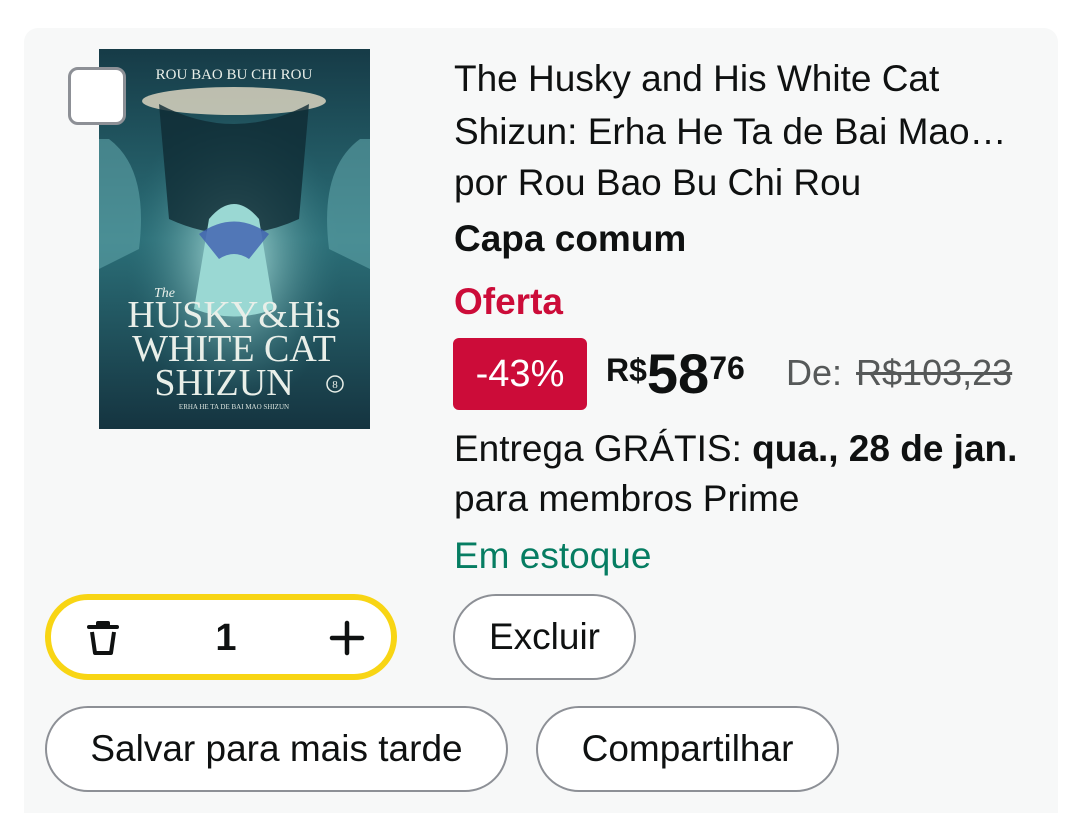 The height and width of the screenshot is (813, 1080). Describe the element at coordinates (234, 75) in the screenshot. I see `cover-author-text: ROU BAO BU CHI ROU` at that location.